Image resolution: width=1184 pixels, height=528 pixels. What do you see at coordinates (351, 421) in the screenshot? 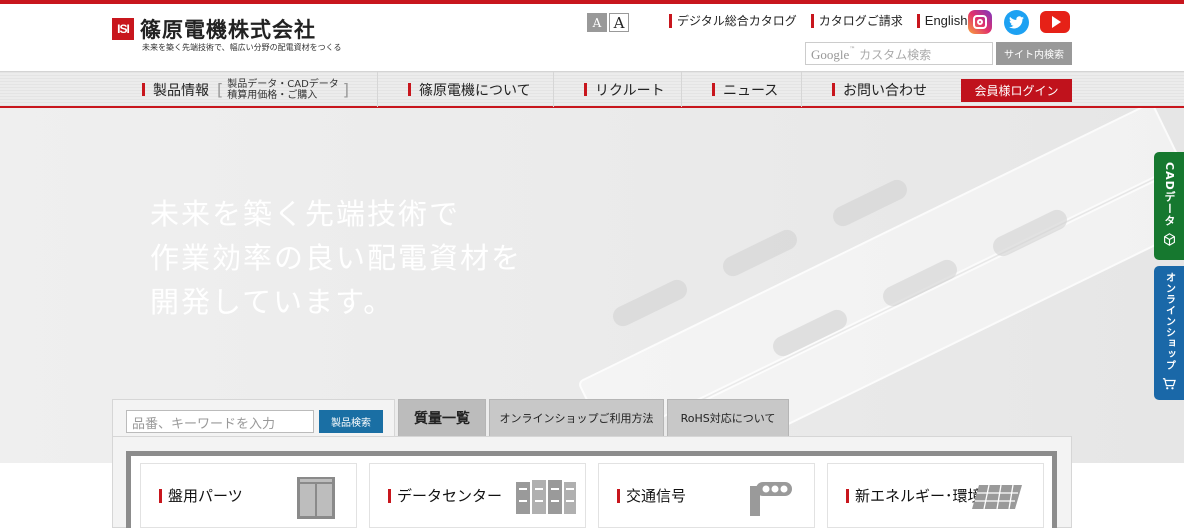
I see `product-search-button: 製品検索` at bounding box center [351, 421].